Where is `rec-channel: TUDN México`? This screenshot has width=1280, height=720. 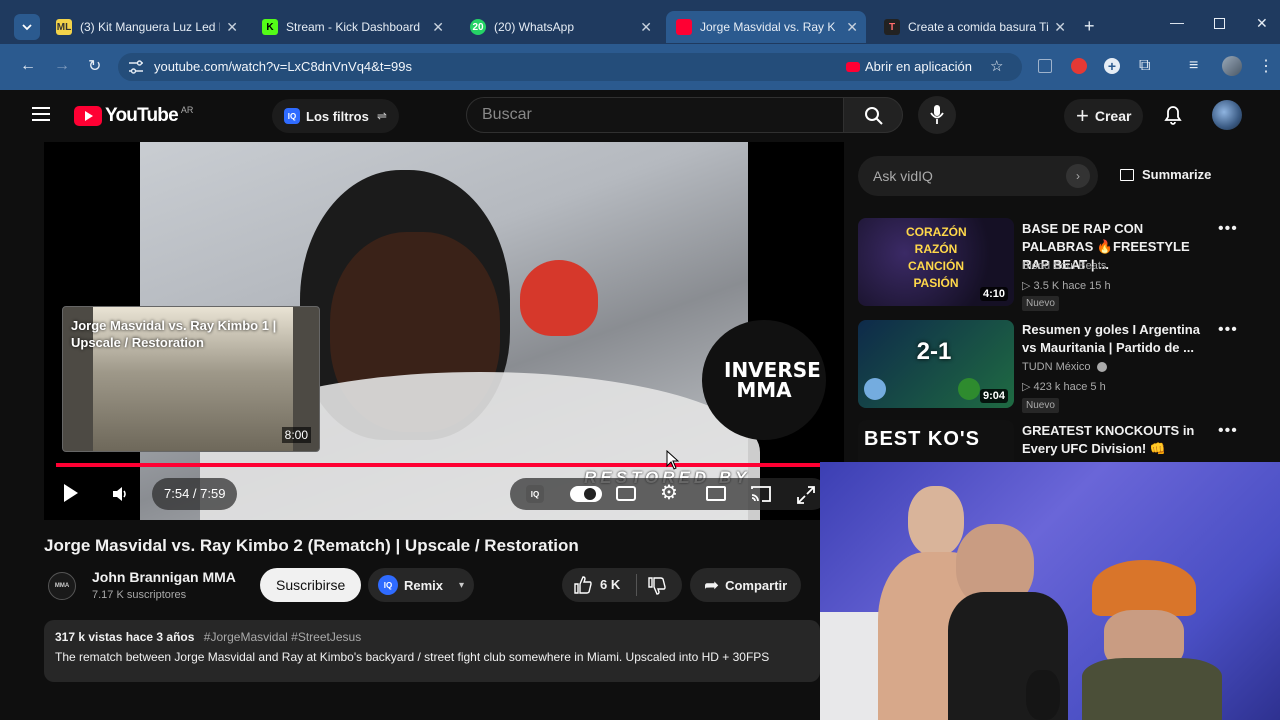
rec-channel: TUDN México is located at coordinates (1064, 367).